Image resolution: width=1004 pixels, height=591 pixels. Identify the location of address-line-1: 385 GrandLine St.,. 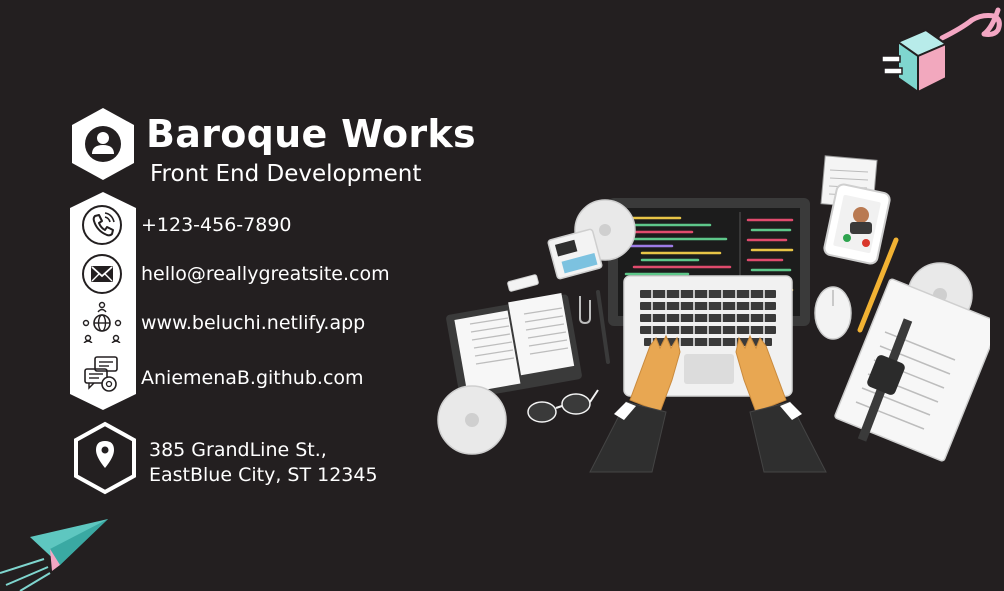
(238, 450).